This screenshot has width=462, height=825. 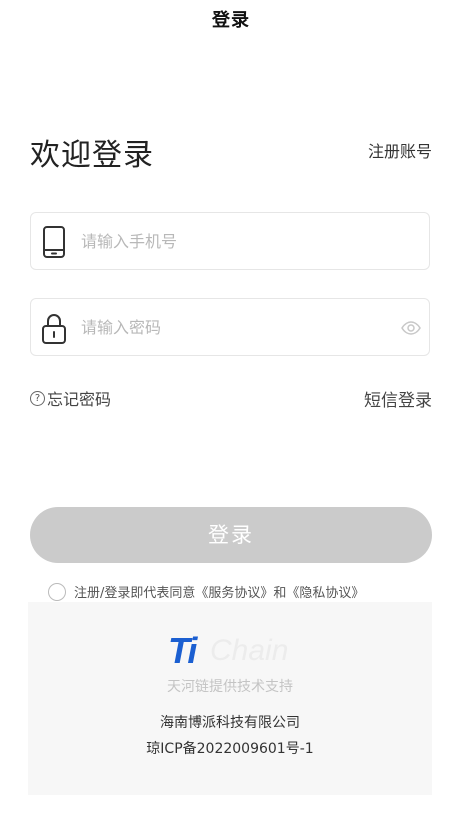 What do you see at coordinates (54, 329) in the screenshot?
I see `lock-icon` at bounding box center [54, 329].